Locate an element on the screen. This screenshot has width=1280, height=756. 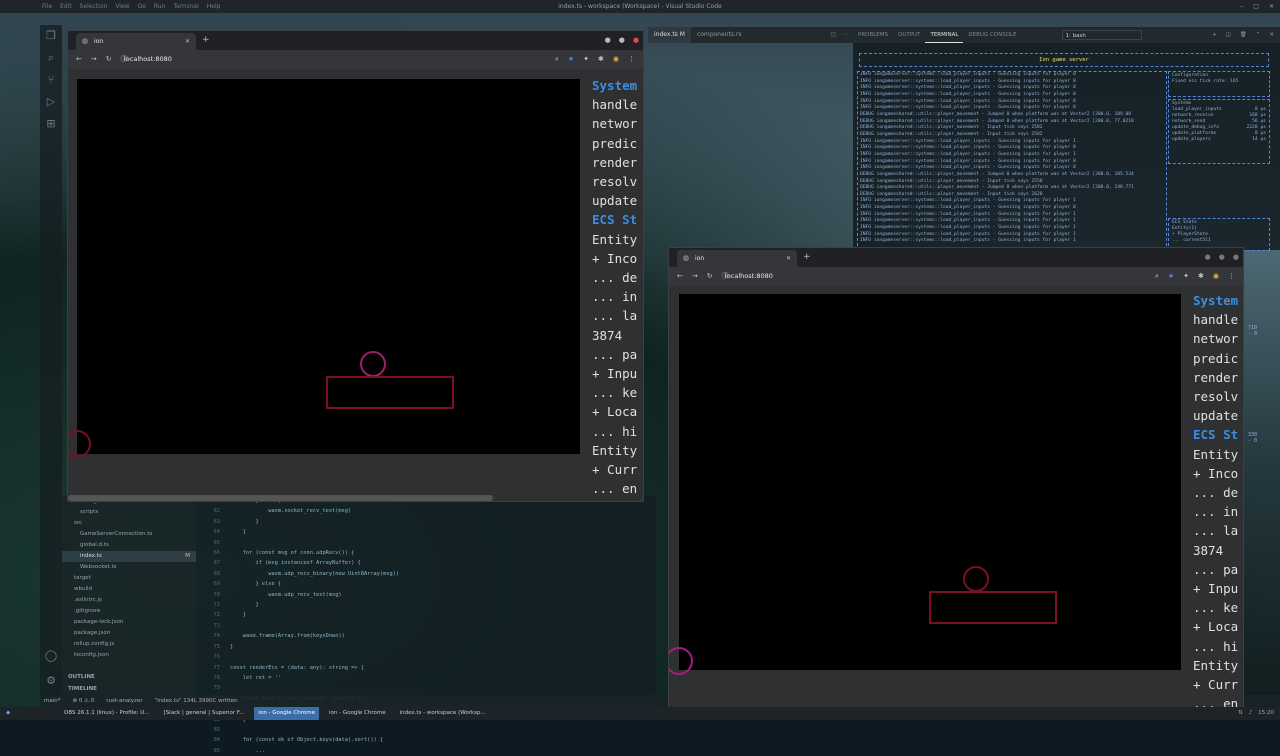
explorer-item: GameServerConnection.ts is located at coordinates (129, 534).